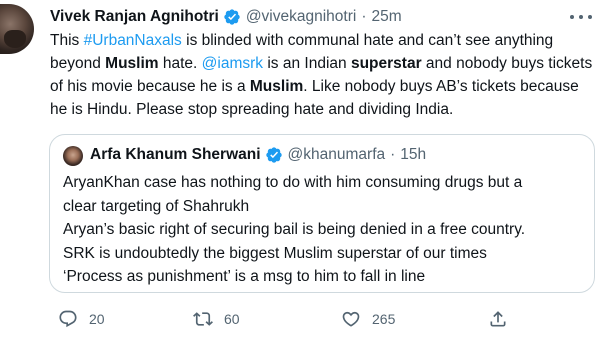  What do you see at coordinates (307, 63) in the screenshot?
I see `text-segment: is an Indian` at bounding box center [307, 63].